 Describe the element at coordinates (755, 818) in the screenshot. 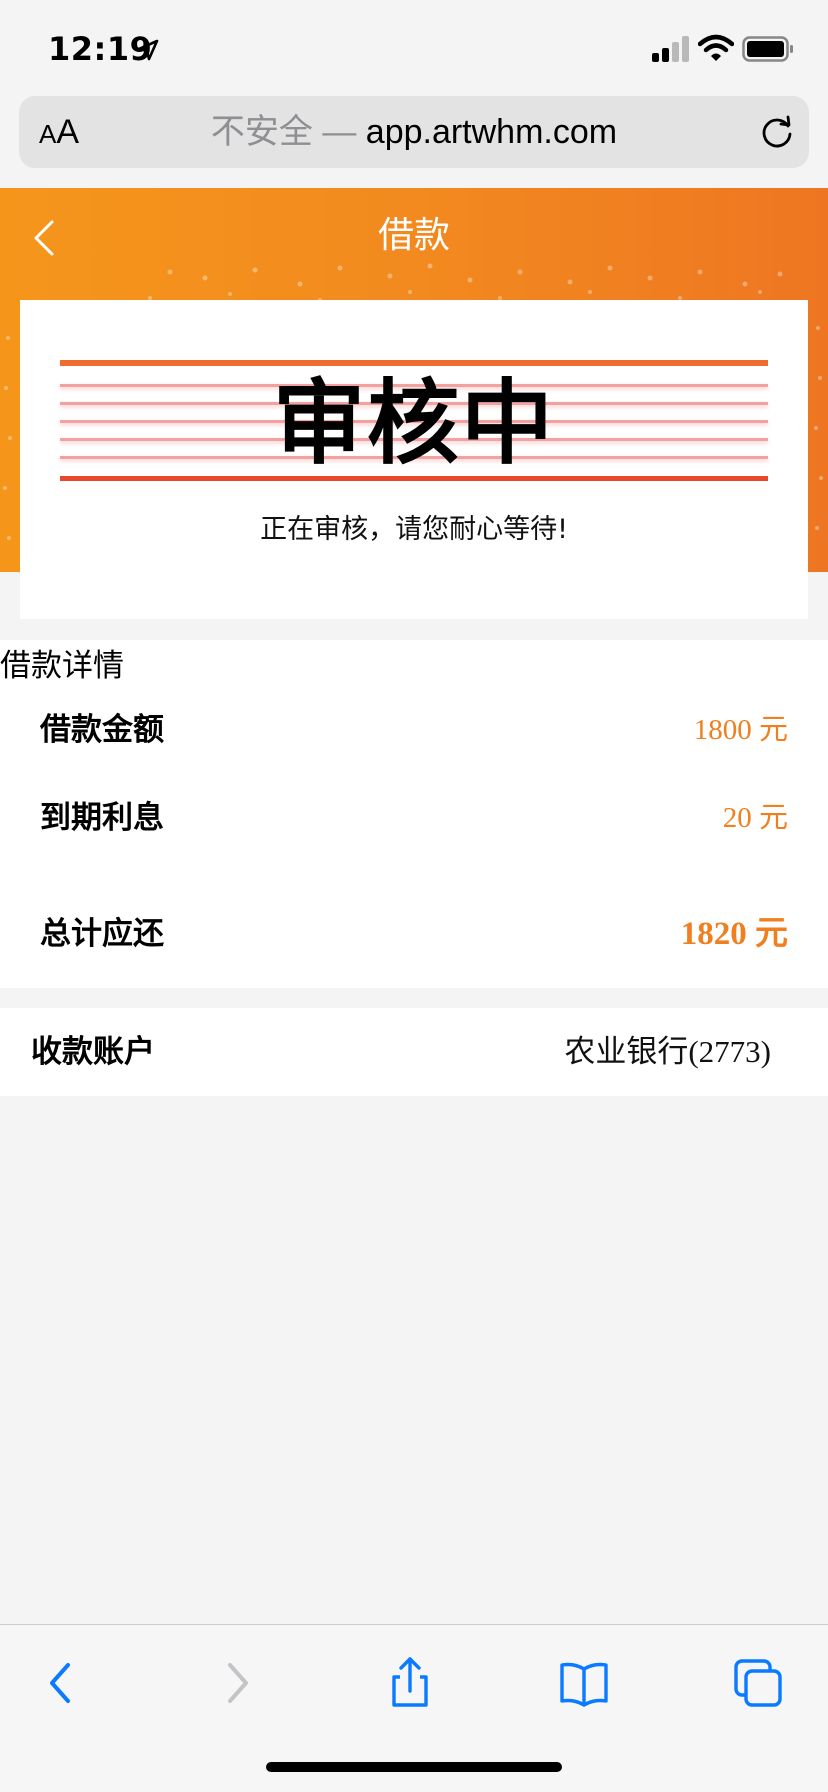

I see `interest-value: 20 元` at that location.